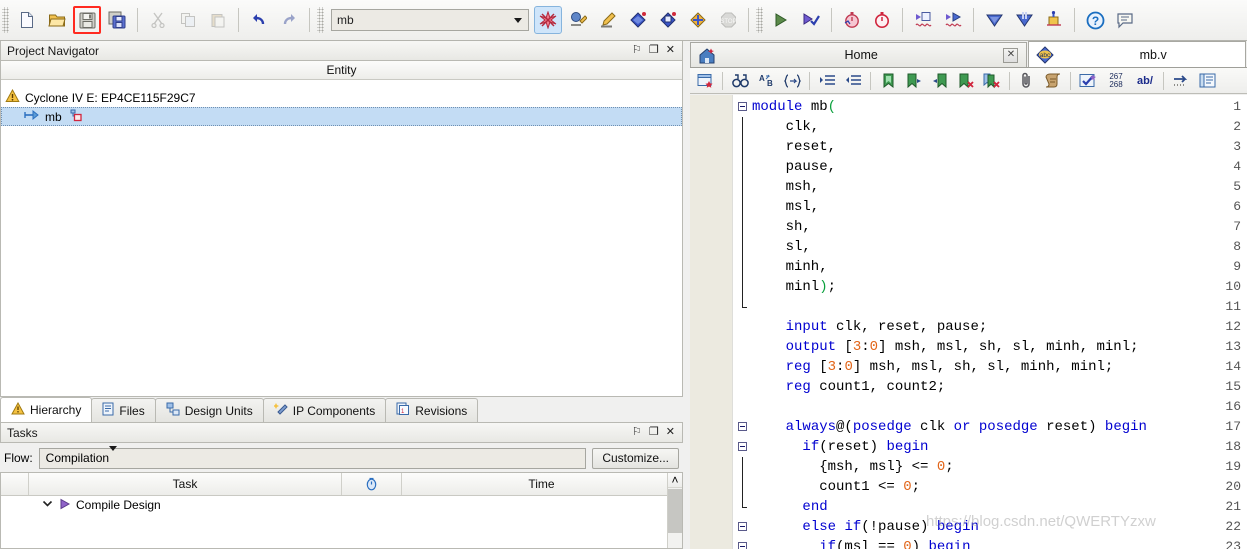 The height and width of the screenshot is (549, 1247). I want to click on project-revision-combo: mb, so click(430, 20).